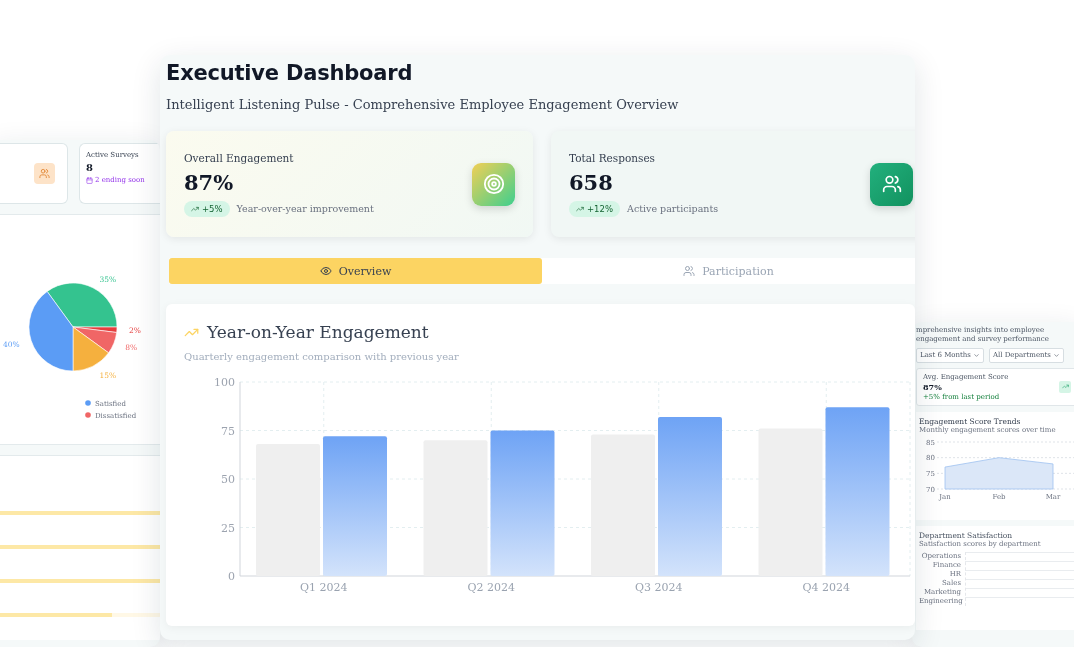  I want to click on axis-label: Q1 2024, so click(324, 587).